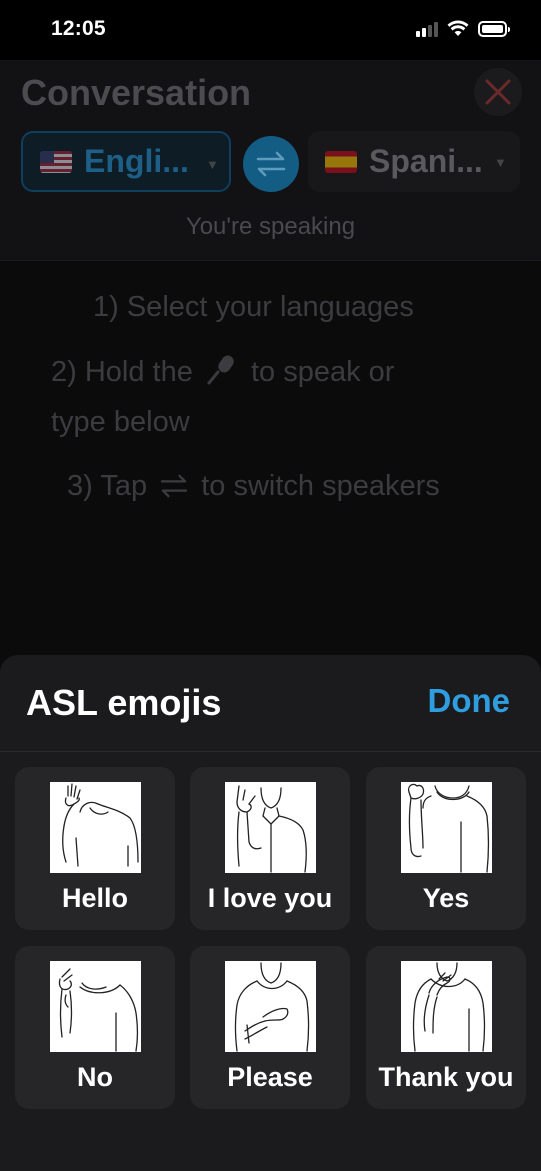  Describe the element at coordinates (270, 898) in the screenshot. I see `asl-sign-label: I love you` at that location.